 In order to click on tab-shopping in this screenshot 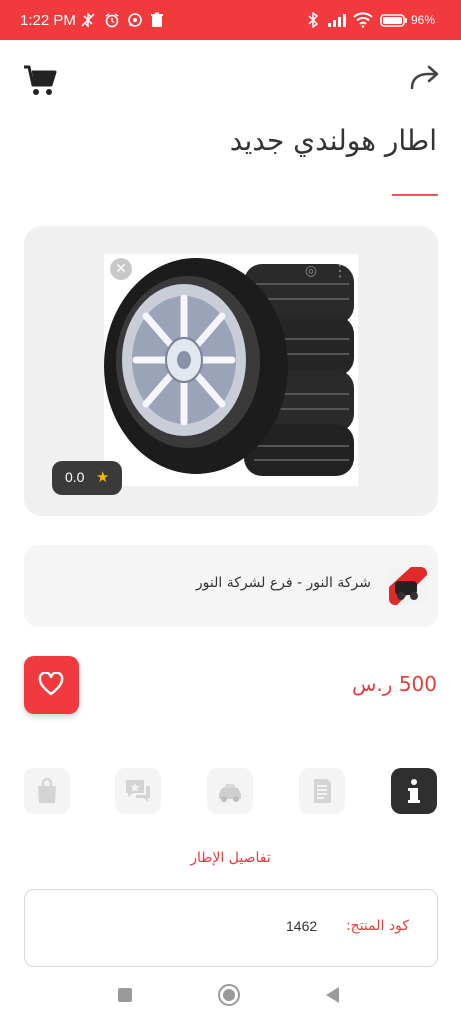, I will do `click(47, 791)`.